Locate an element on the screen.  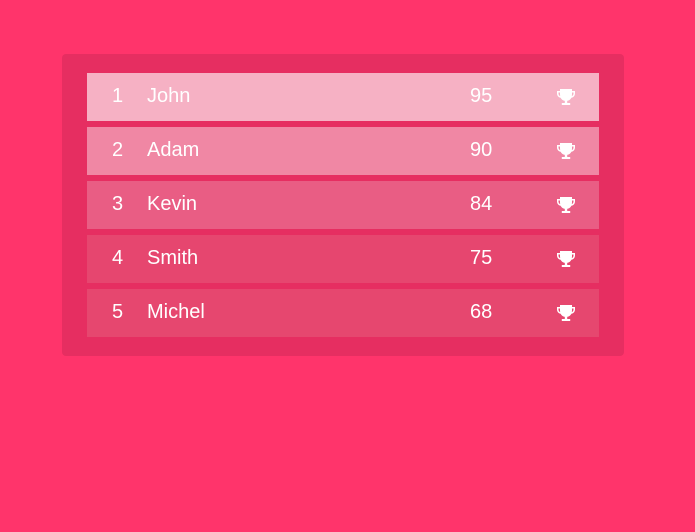
leaderboard-row: 5 Michel 68 is located at coordinates (343, 313).